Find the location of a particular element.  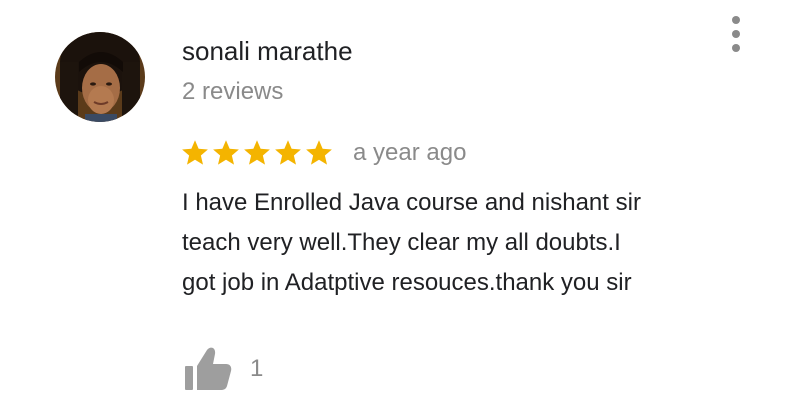

rating-row: a year ago is located at coordinates (323, 153).